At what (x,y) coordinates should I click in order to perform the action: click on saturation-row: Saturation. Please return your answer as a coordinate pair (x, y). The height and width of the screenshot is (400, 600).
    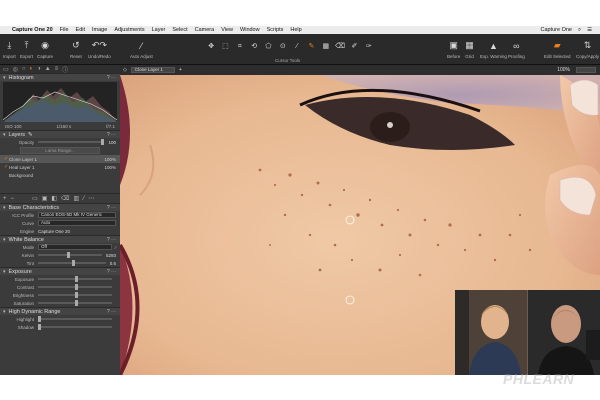
    Looking at the image, I should click on (60, 303).